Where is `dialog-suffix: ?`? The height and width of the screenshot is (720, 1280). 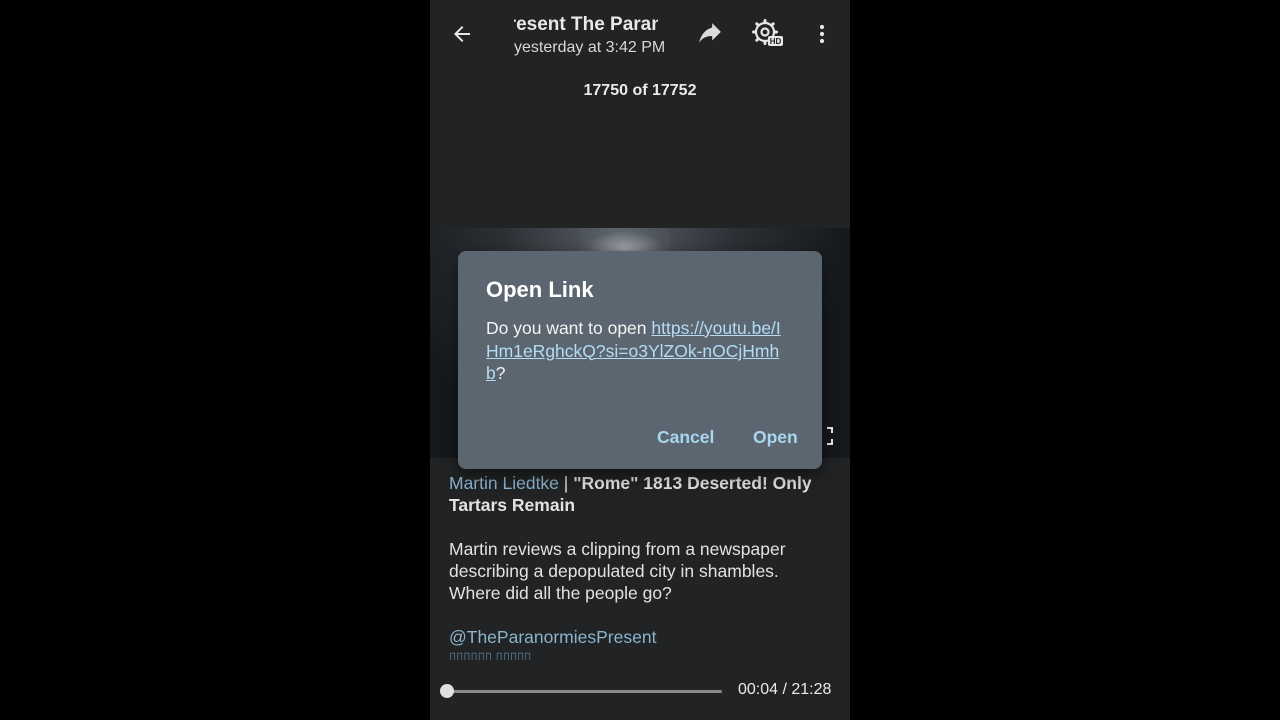
dialog-suffix: ? is located at coordinates (500, 373).